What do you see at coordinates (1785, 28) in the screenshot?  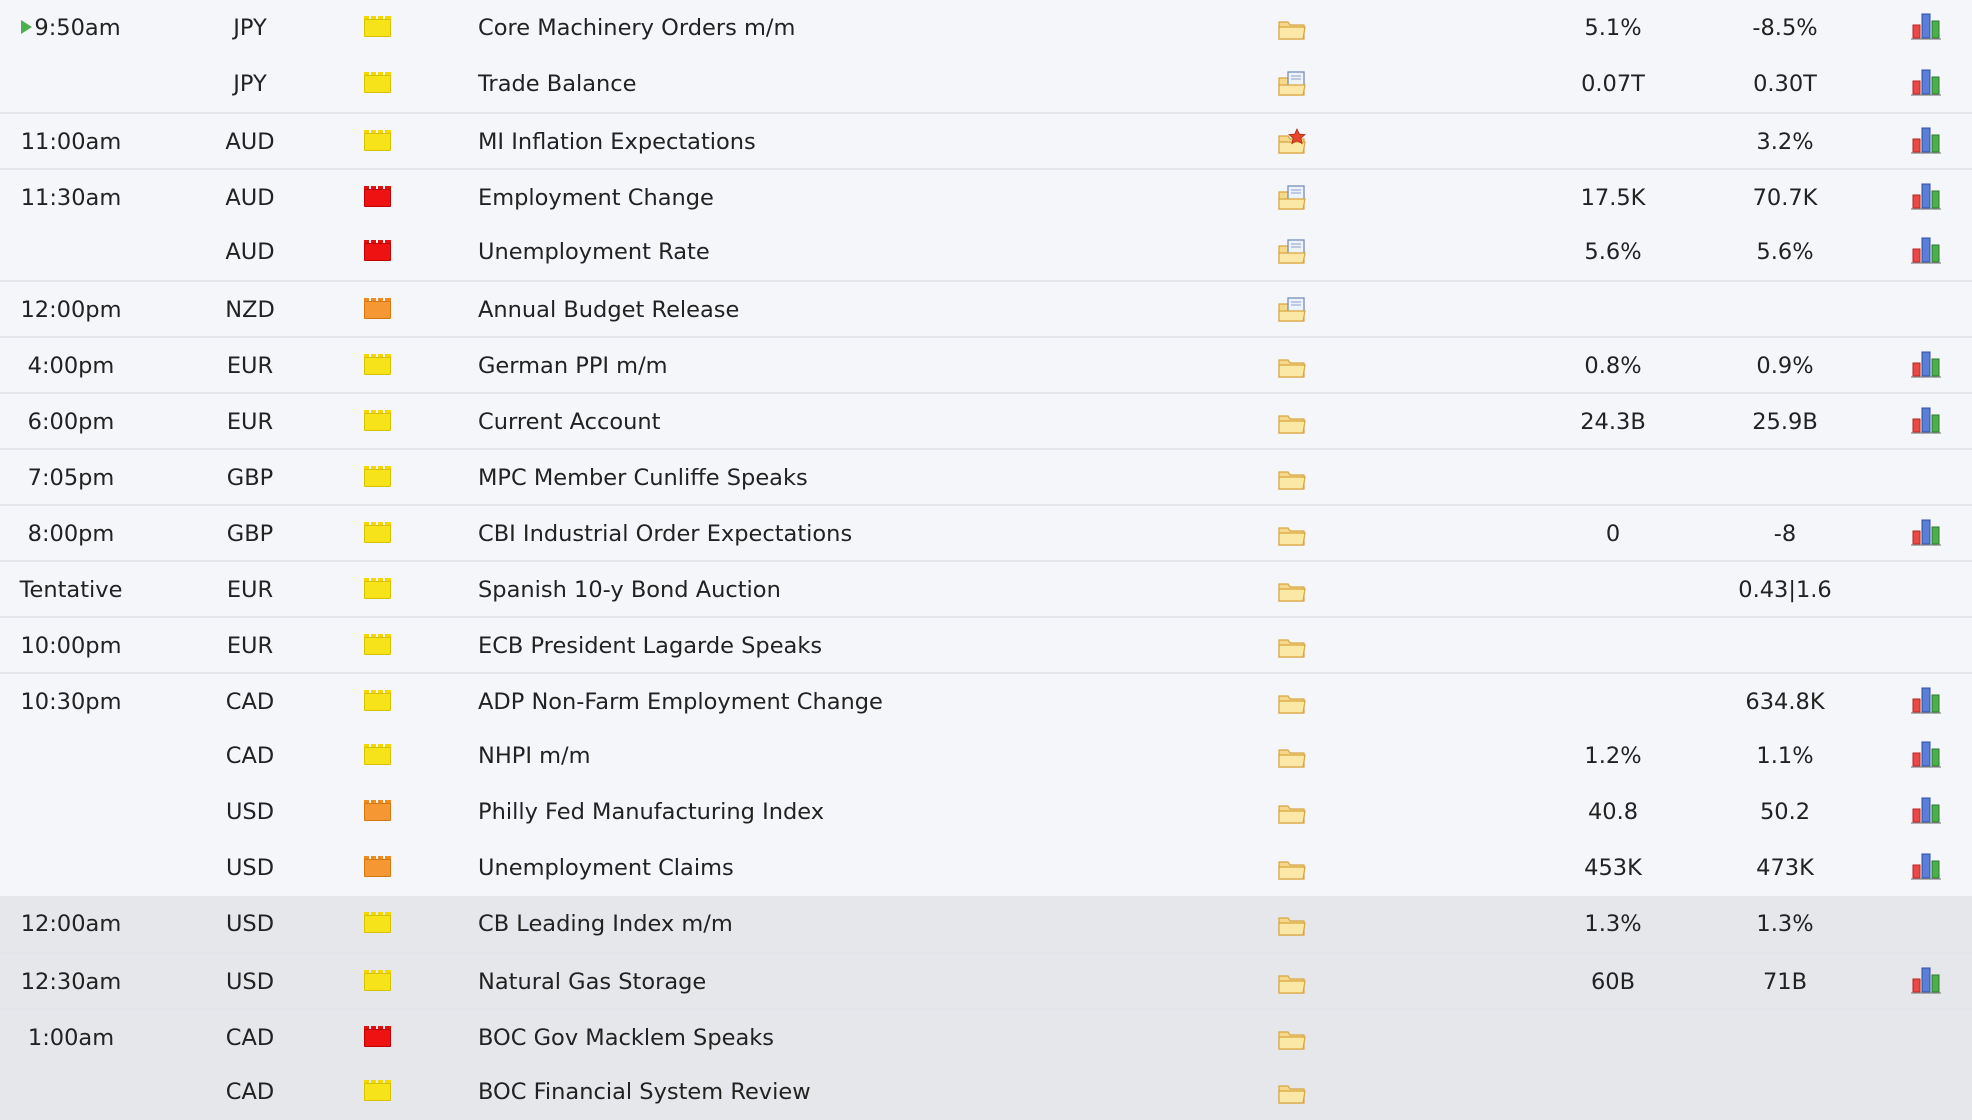 I see `event-previous: -8.5%` at bounding box center [1785, 28].